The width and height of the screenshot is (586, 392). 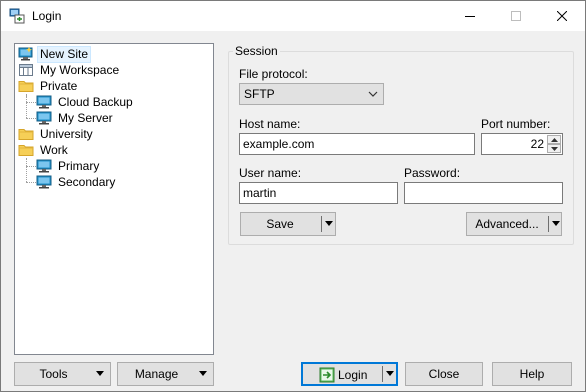 I want to click on new-site-icon, so click(x=26, y=54).